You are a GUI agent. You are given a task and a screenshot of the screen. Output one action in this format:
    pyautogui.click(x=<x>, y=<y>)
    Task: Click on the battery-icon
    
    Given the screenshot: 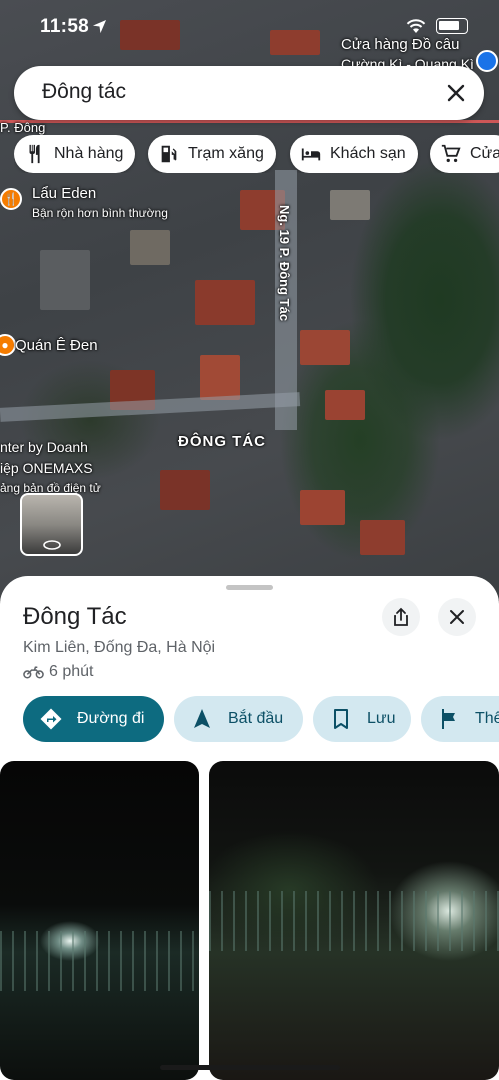 What is the action you would take?
    pyautogui.click(x=452, y=26)
    